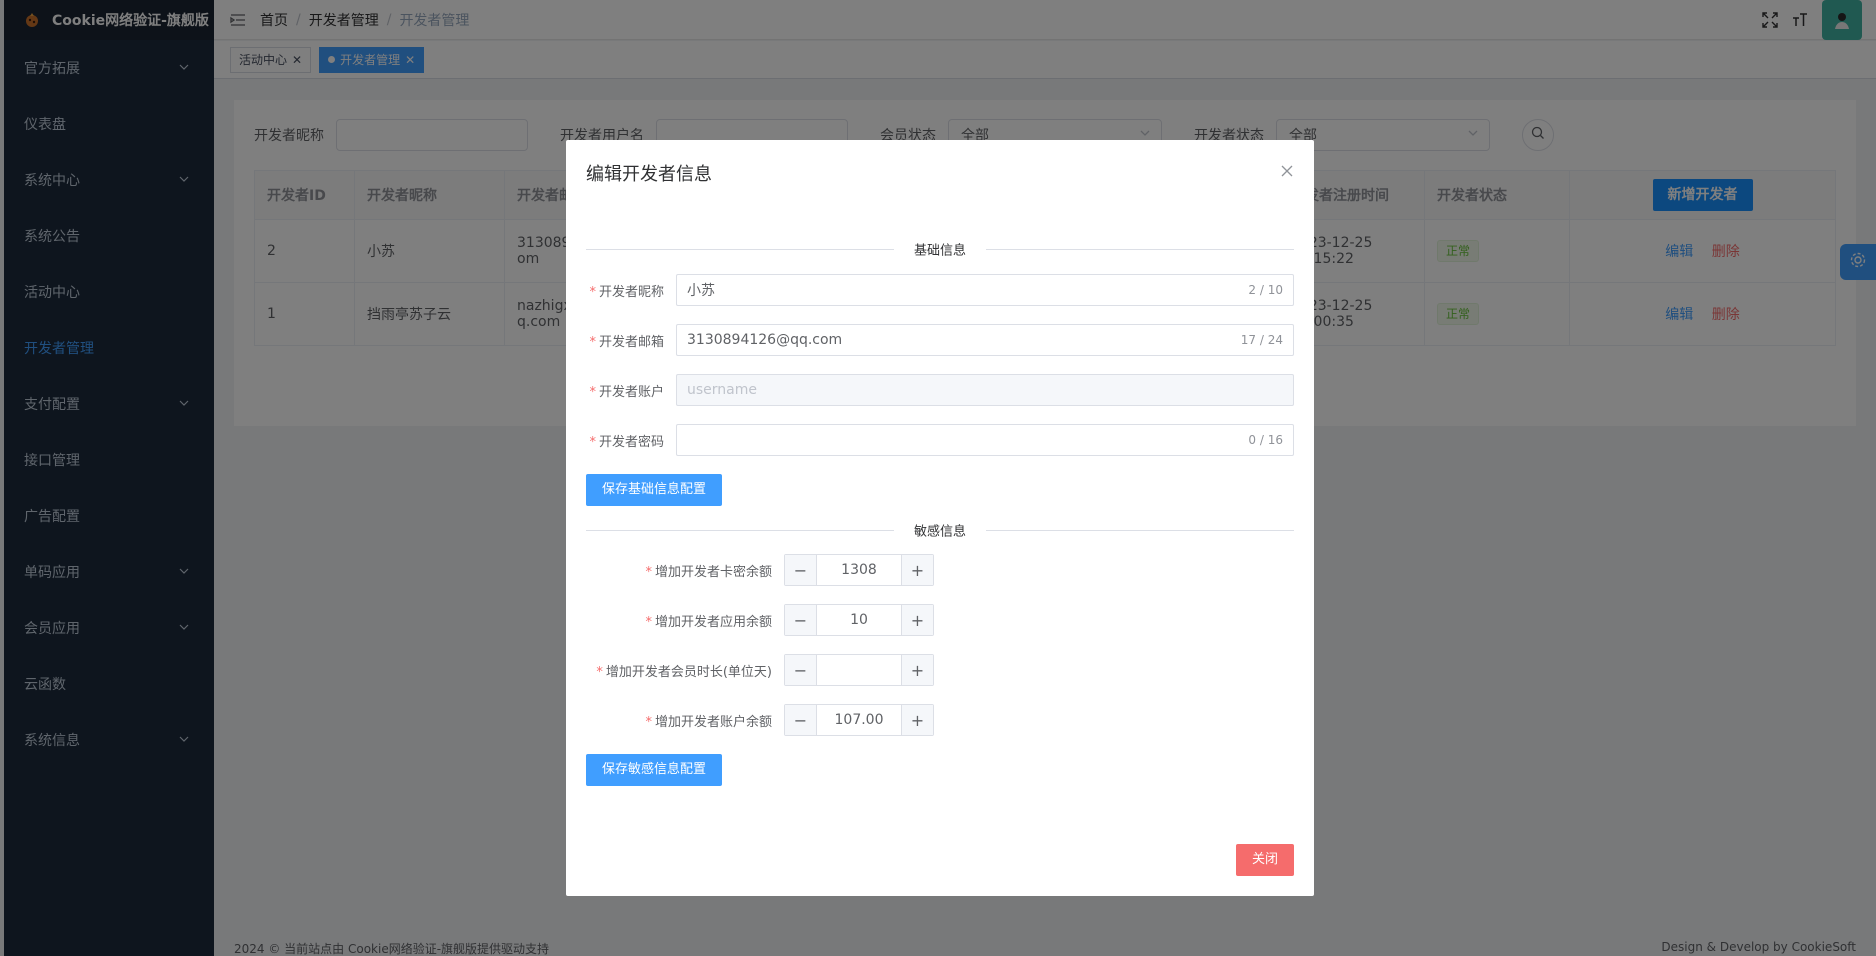 This screenshot has width=1876, height=956. I want to click on basic-info-divider: 基础信息, so click(940, 249).